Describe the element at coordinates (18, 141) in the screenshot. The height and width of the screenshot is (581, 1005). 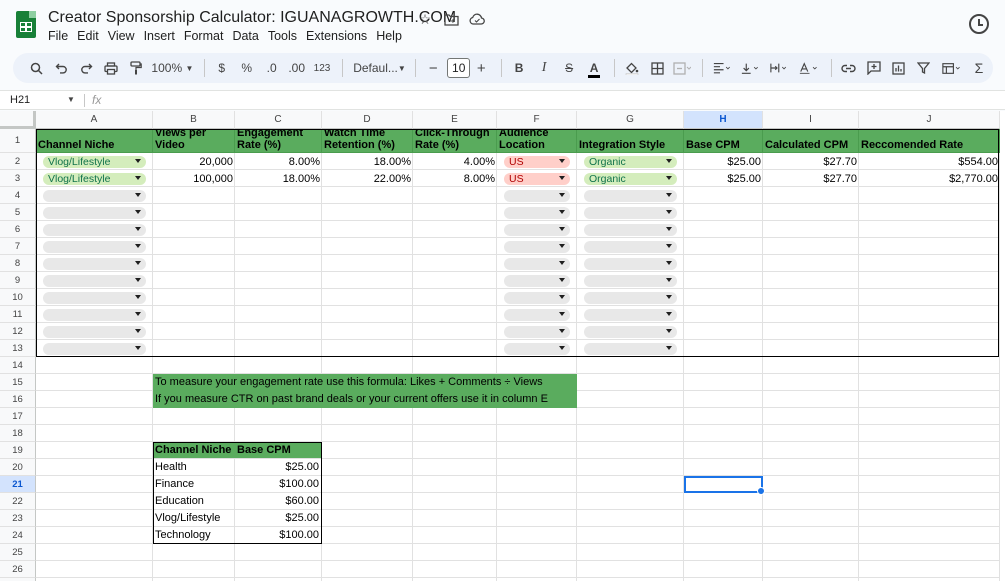
I see `row-header-1: 1` at that location.